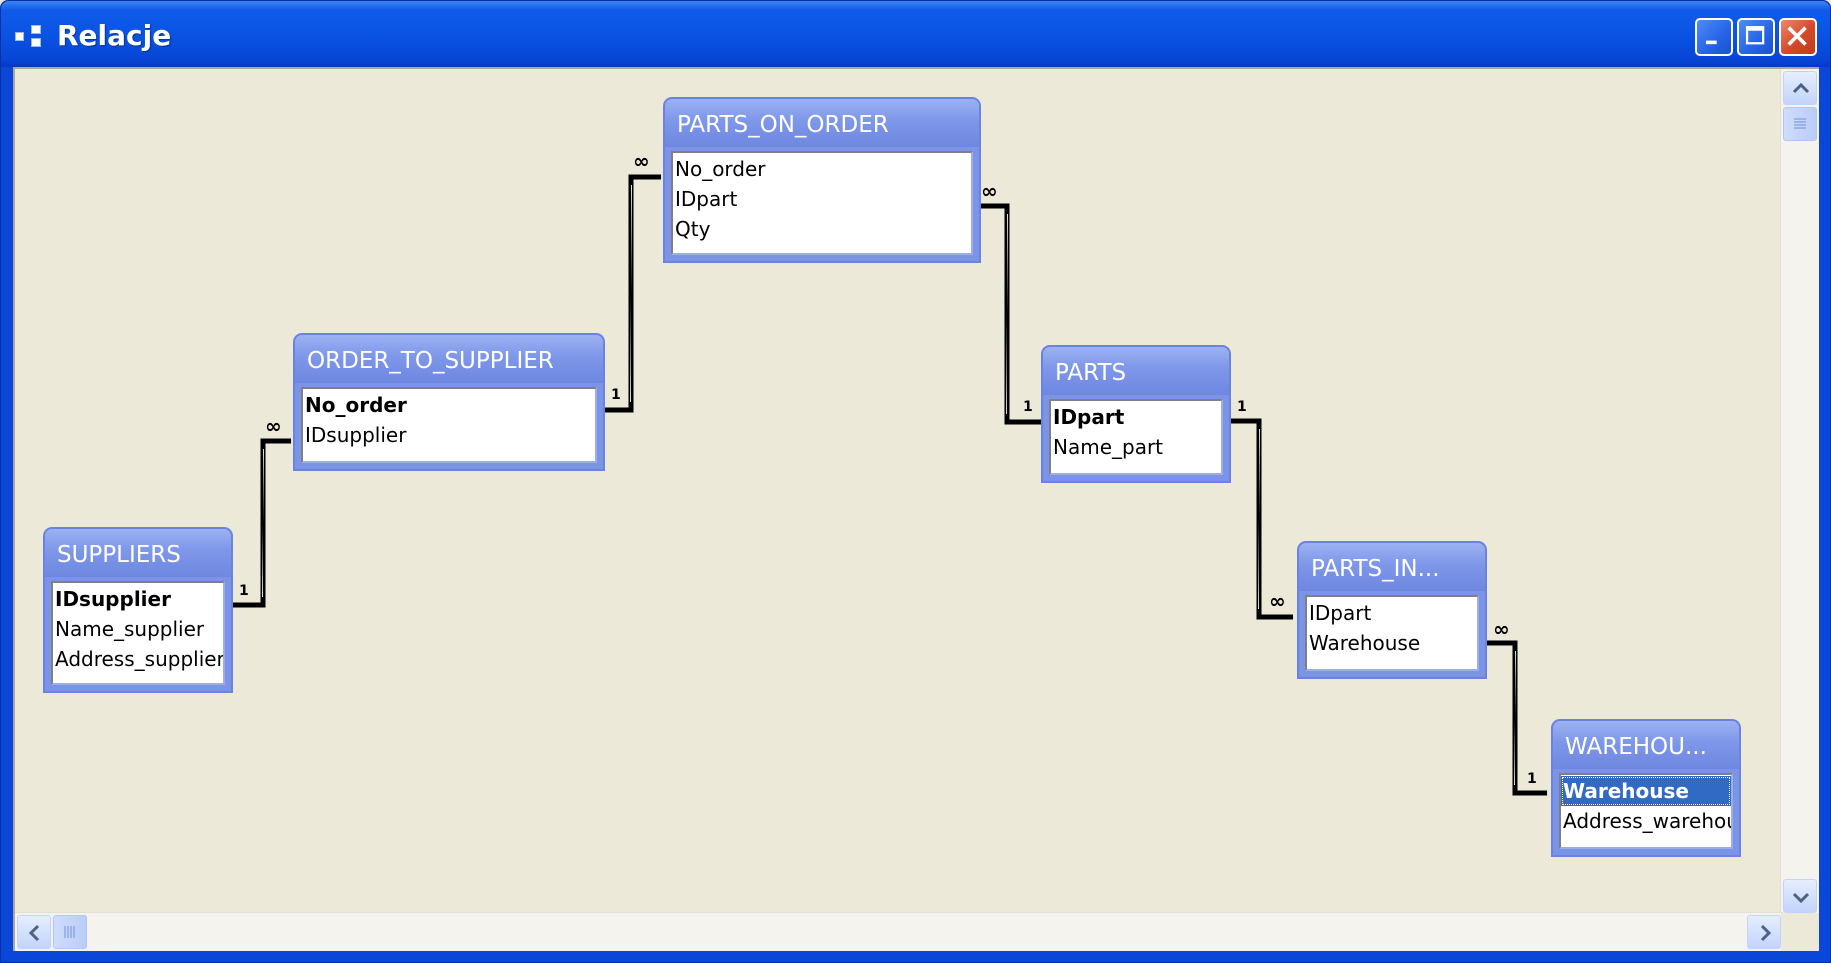 This screenshot has height=963, width=1831. I want to click on field-list: Warehouse Address_warehou, so click(1646, 811).